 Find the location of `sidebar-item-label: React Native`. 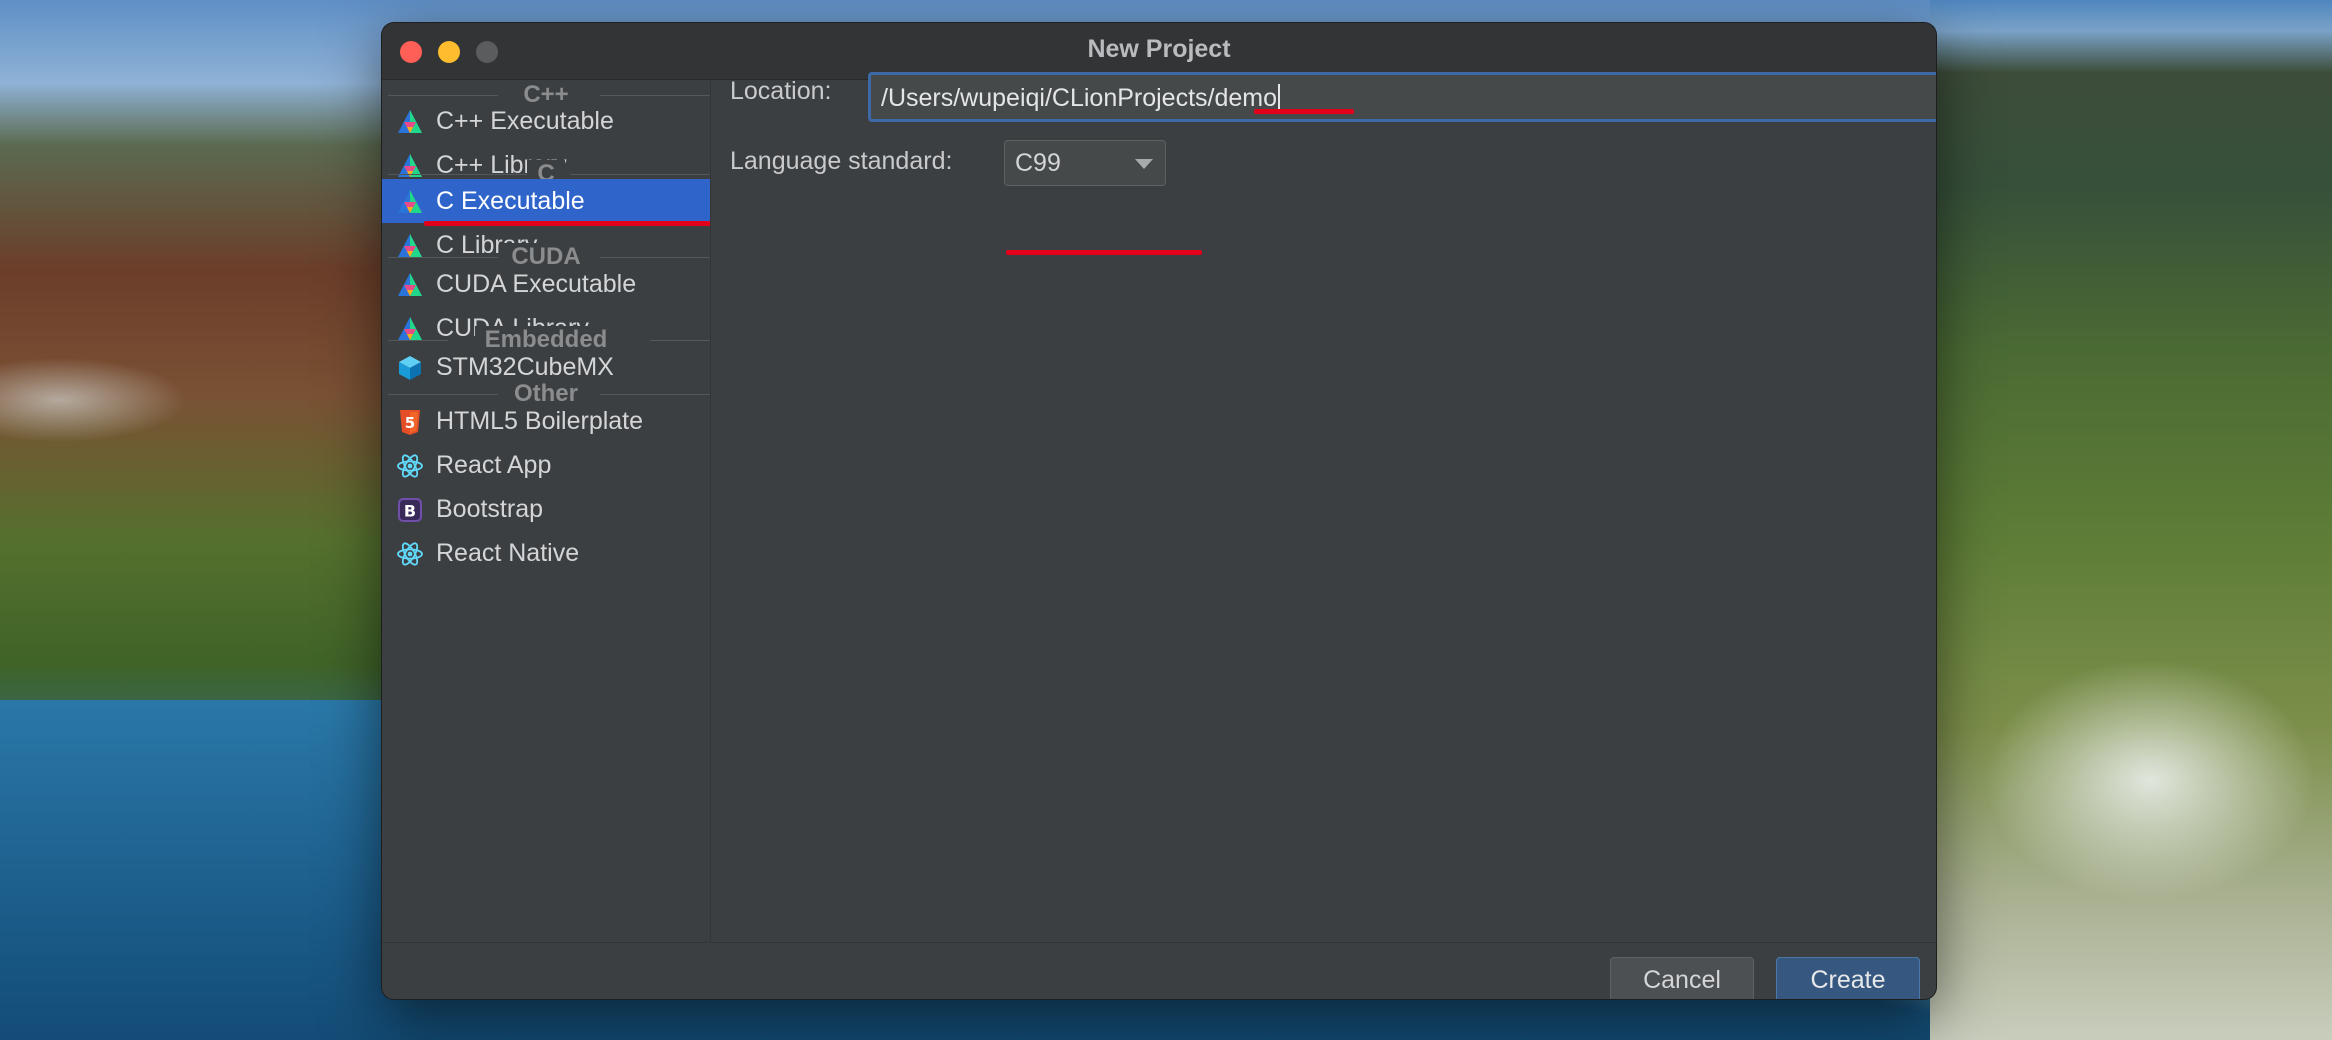

sidebar-item-label: React Native is located at coordinates (508, 553).